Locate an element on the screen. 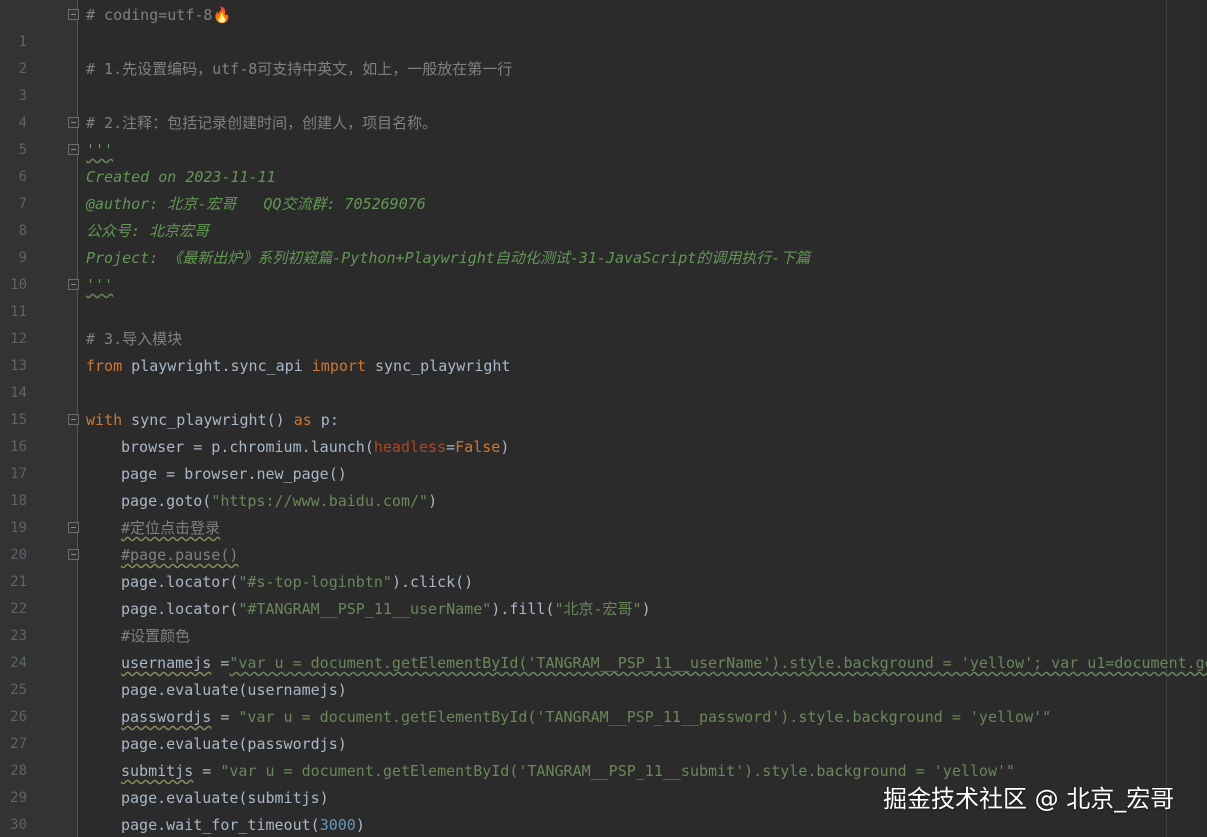 This screenshot has width=1207, height=837. code-line: 19 page.goto("https://www.baidu.com/") is located at coordinates (603, 512).